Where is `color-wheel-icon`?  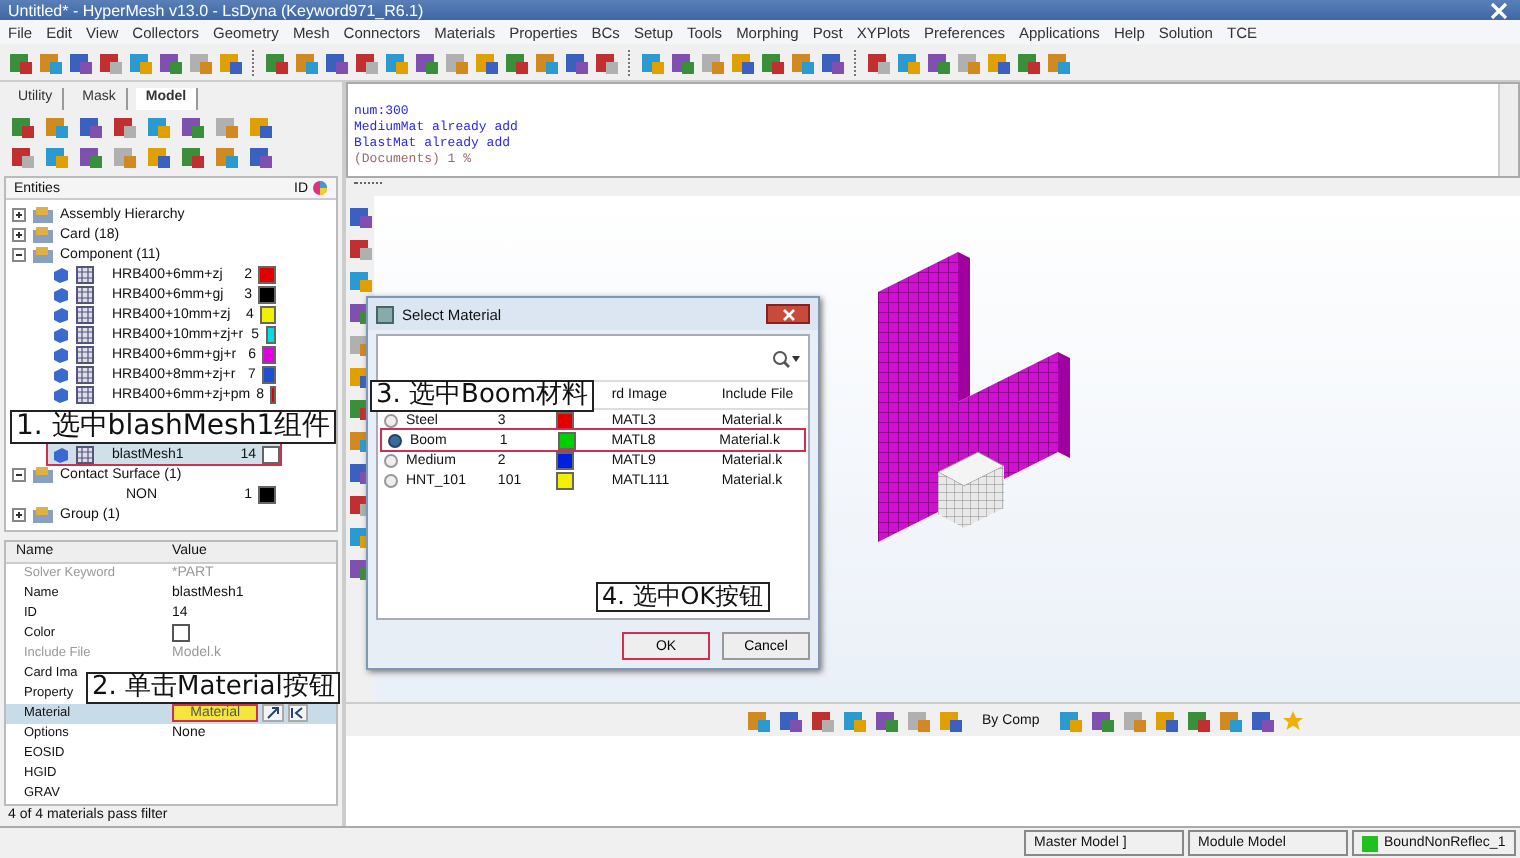
color-wheel-icon is located at coordinates (320, 188).